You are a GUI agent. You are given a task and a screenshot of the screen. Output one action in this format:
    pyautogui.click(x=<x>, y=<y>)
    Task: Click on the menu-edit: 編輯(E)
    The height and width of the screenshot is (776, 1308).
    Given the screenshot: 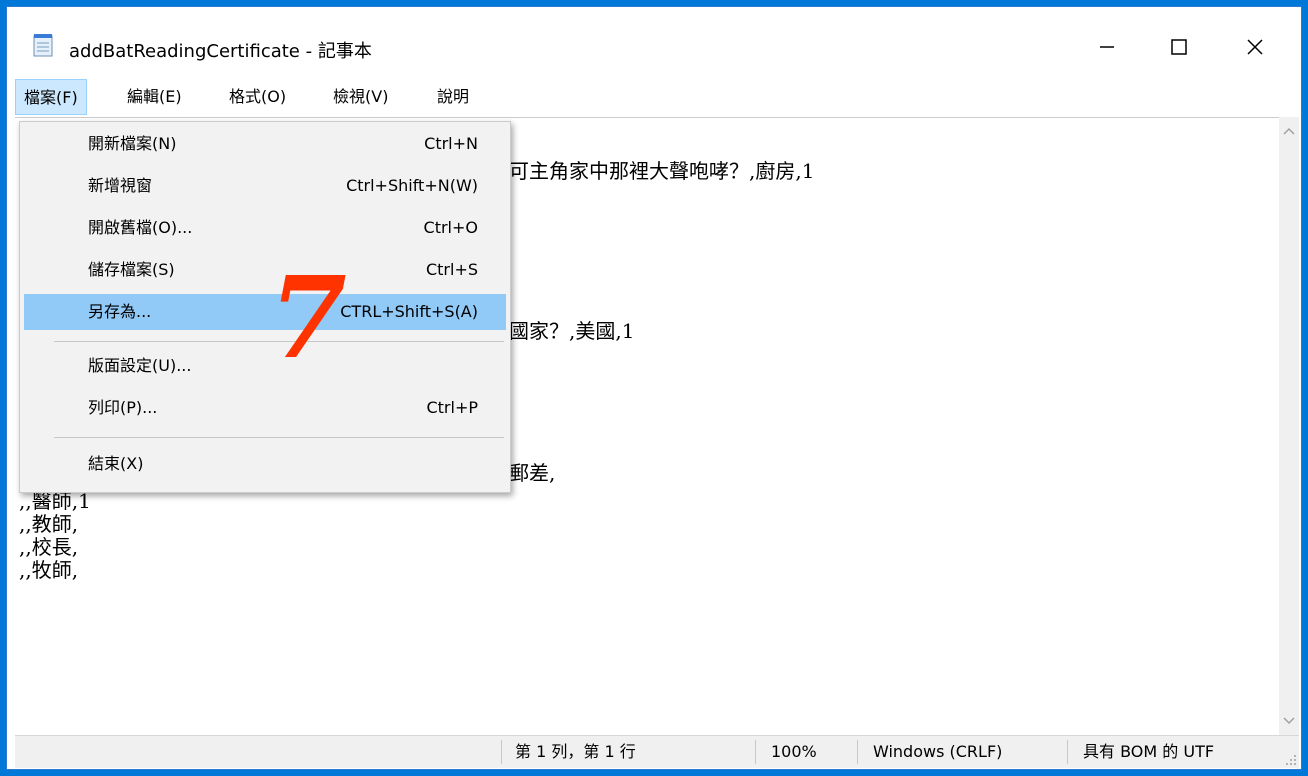 What is the action you would take?
    pyautogui.click(x=154, y=97)
    